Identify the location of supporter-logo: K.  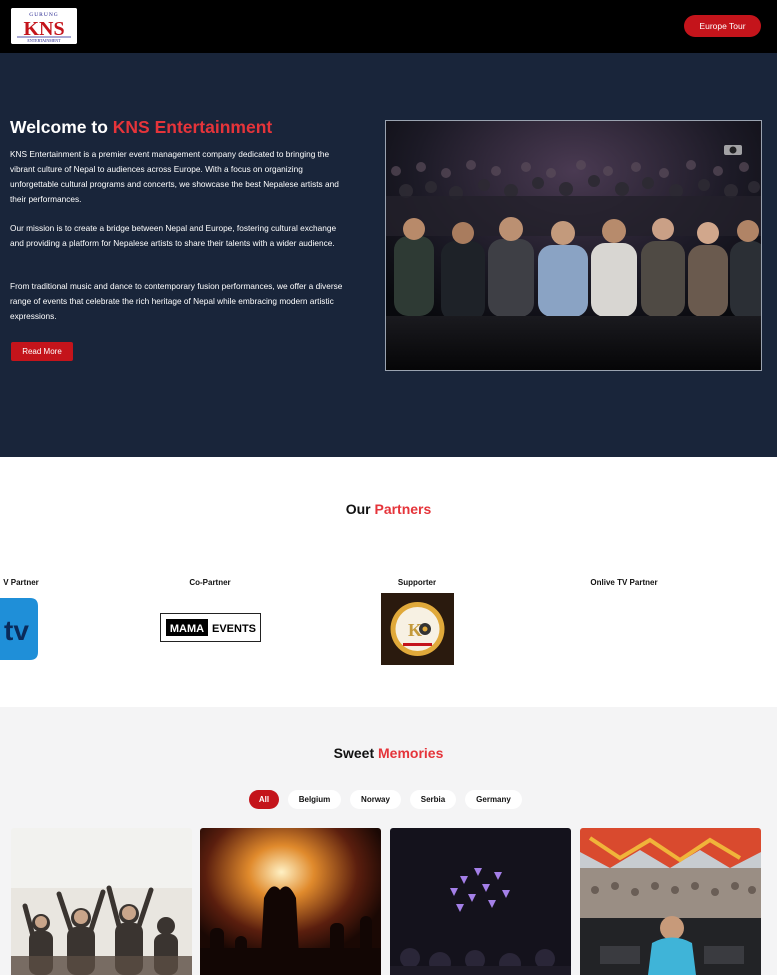
(417, 629).